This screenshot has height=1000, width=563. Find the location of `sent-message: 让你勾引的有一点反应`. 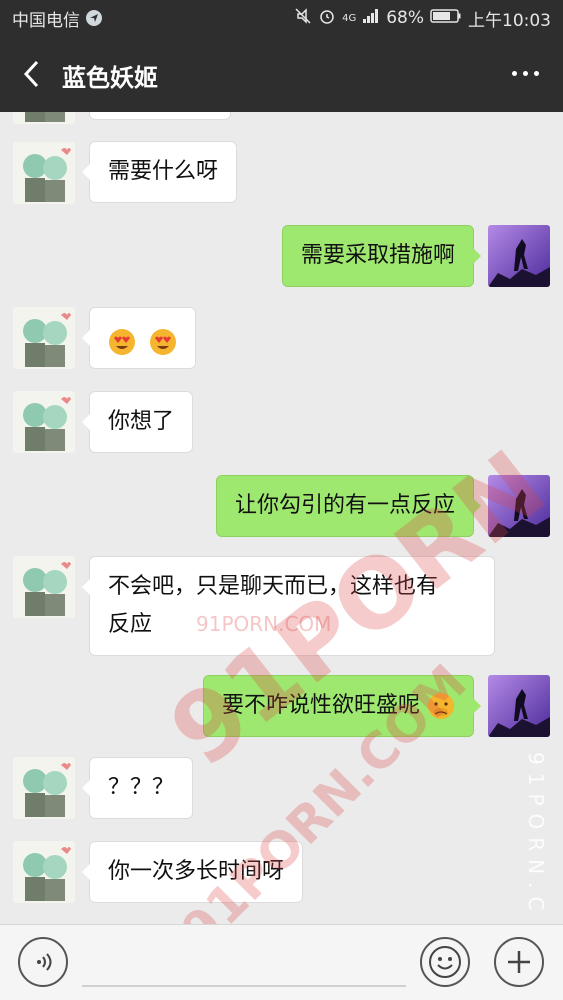

sent-message: 让你勾引的有一点反应 is located at coordinates (348, 506).